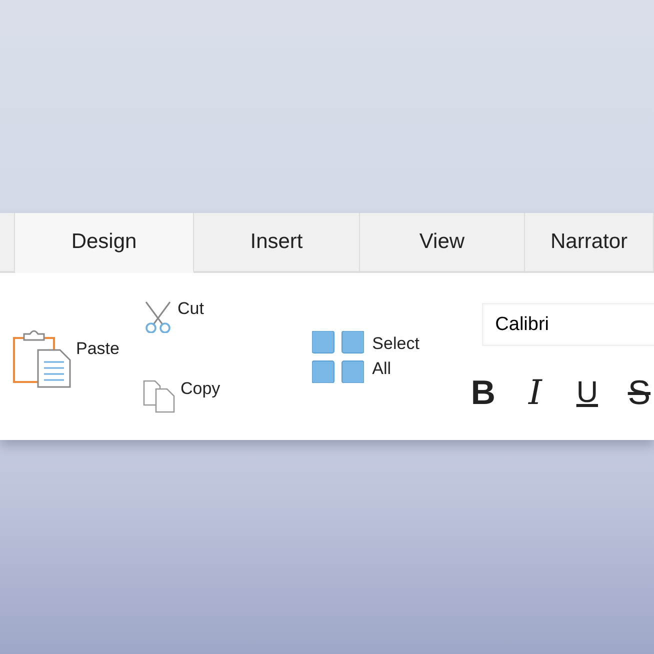 Image resolution: width=654 pixels, height=654 pixels. What do you see at coordinates (277, 243) in the screenshot?
I see `tab: Insert` at bounding box center [277, 243].